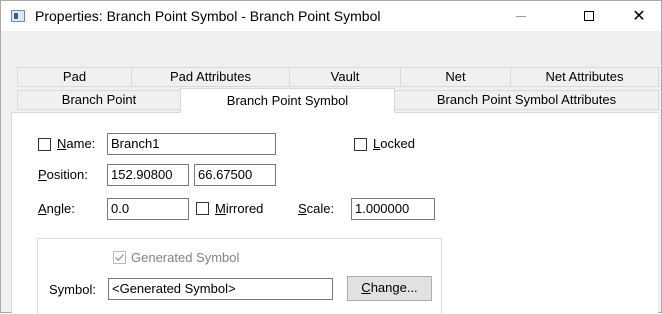 This screenshot has width=662, height=314. I want to click on tab-pad: Pad, so click(74, 77).